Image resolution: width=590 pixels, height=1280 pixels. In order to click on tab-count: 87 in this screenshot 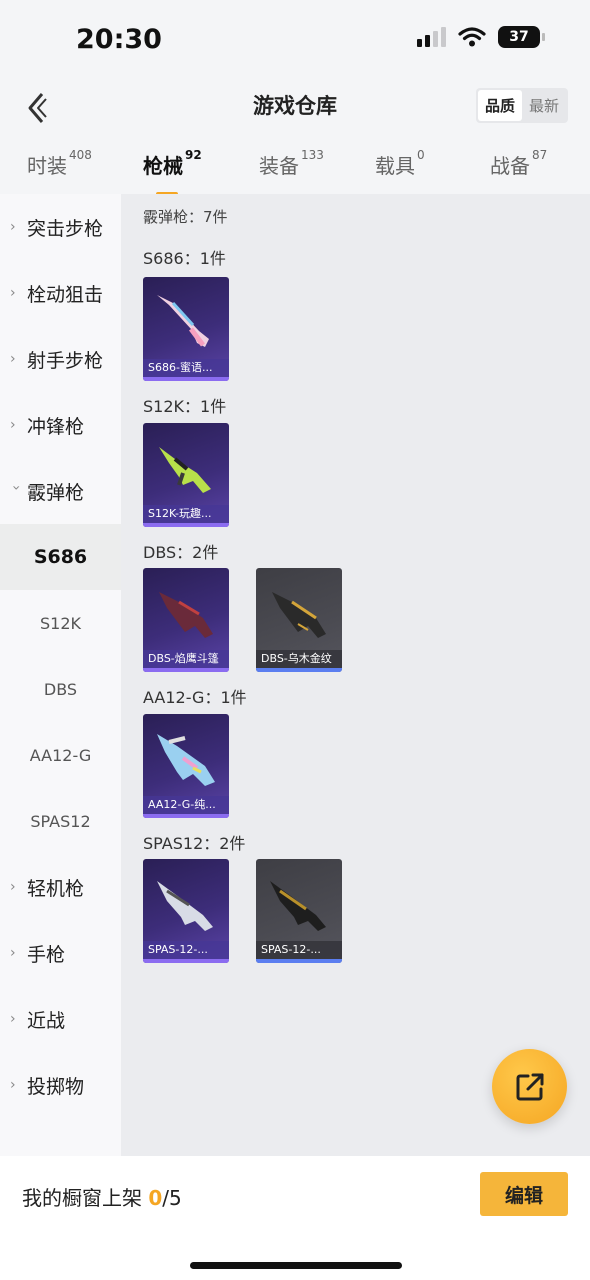, I will do `click(540, 155)`.